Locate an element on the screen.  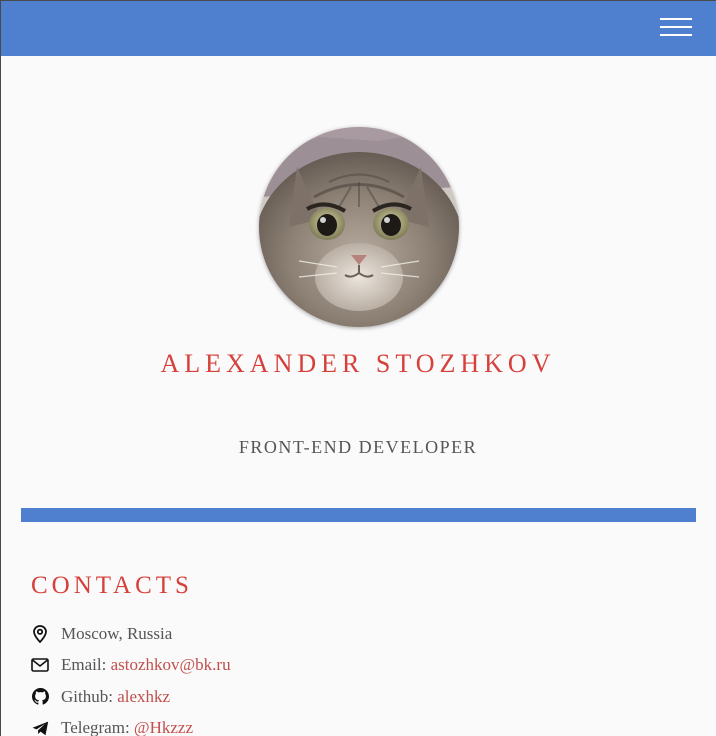
cat-avatar-image is located at coordinates (359, 227).